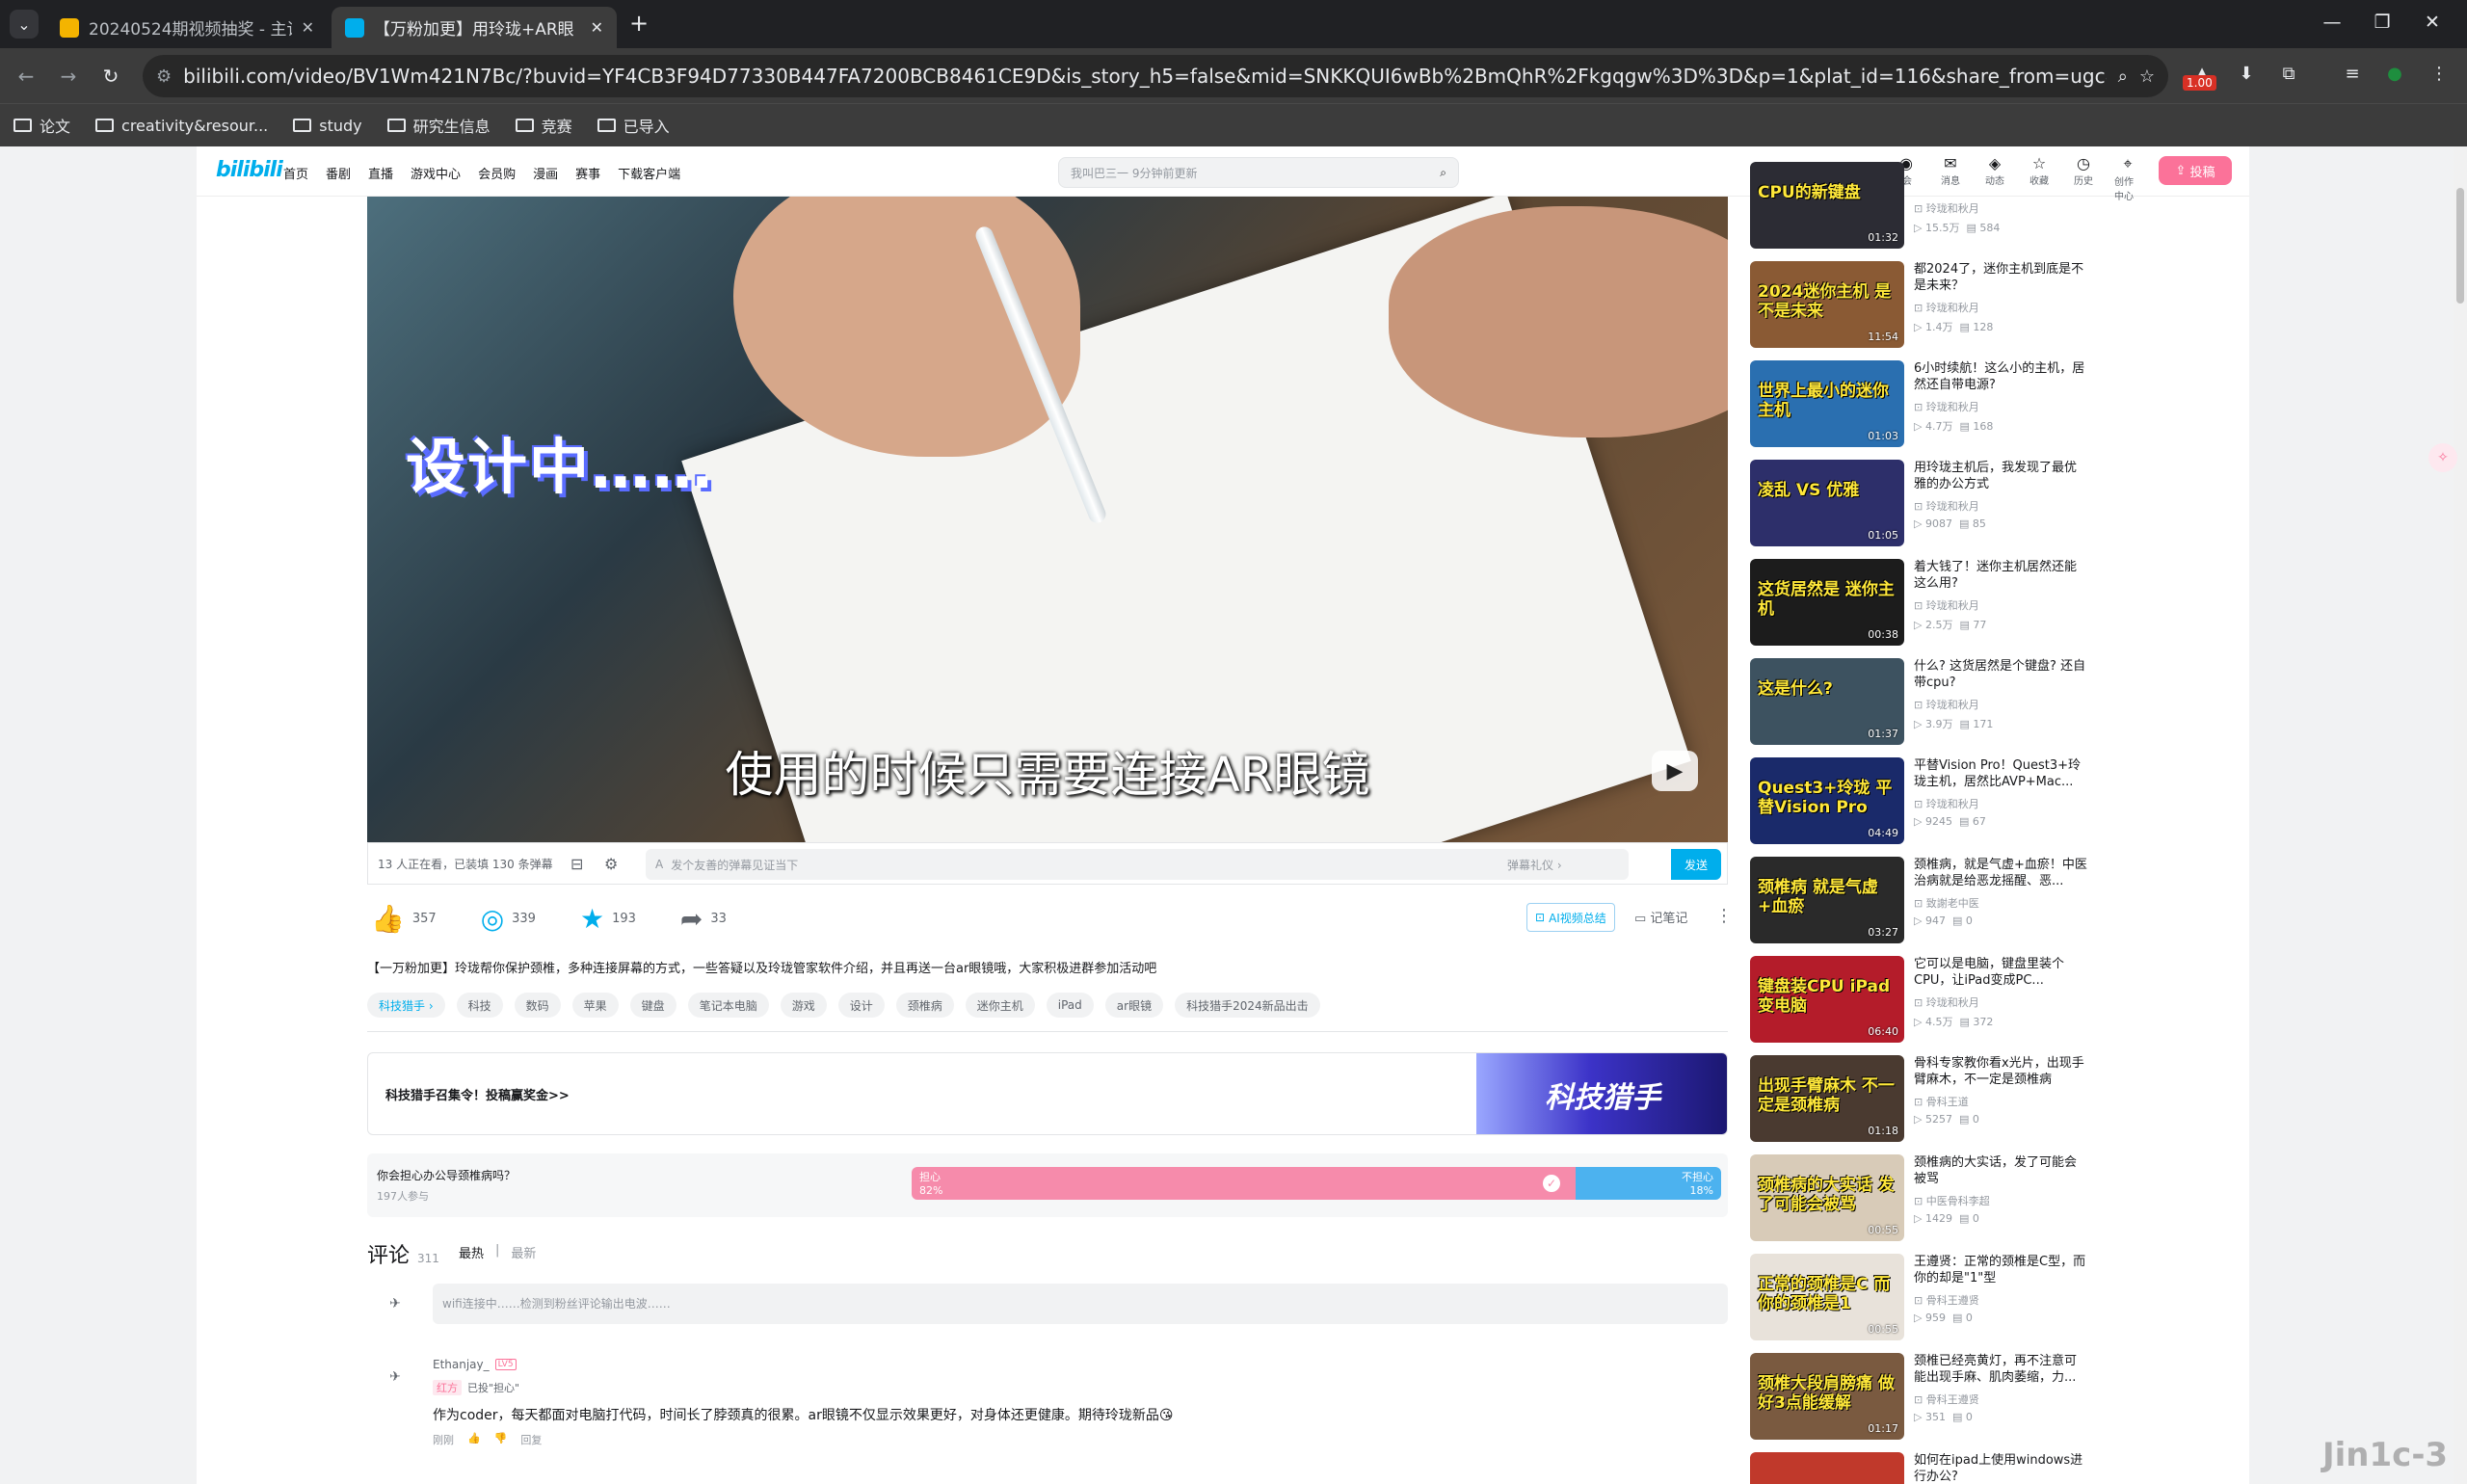 The width and height of the screenshot is (2467, 1484). I want to click on chrome-menu-icon: ⋮, so click(2439, 74).